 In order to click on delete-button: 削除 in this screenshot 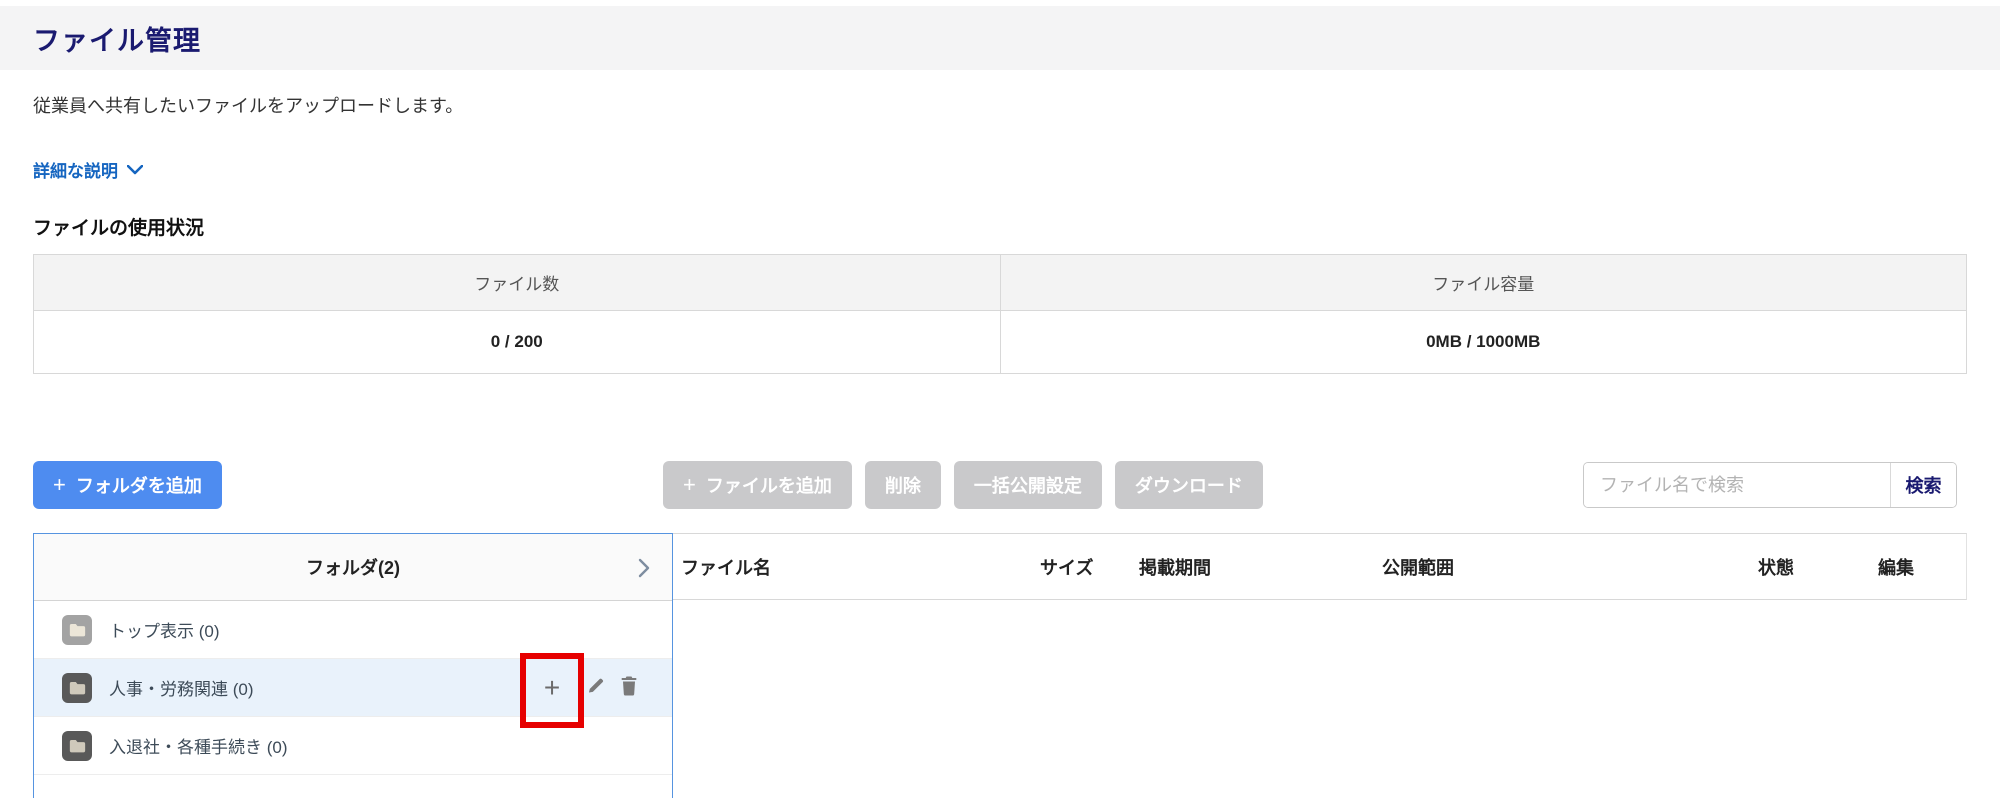, I will do `click(902, 485)`.